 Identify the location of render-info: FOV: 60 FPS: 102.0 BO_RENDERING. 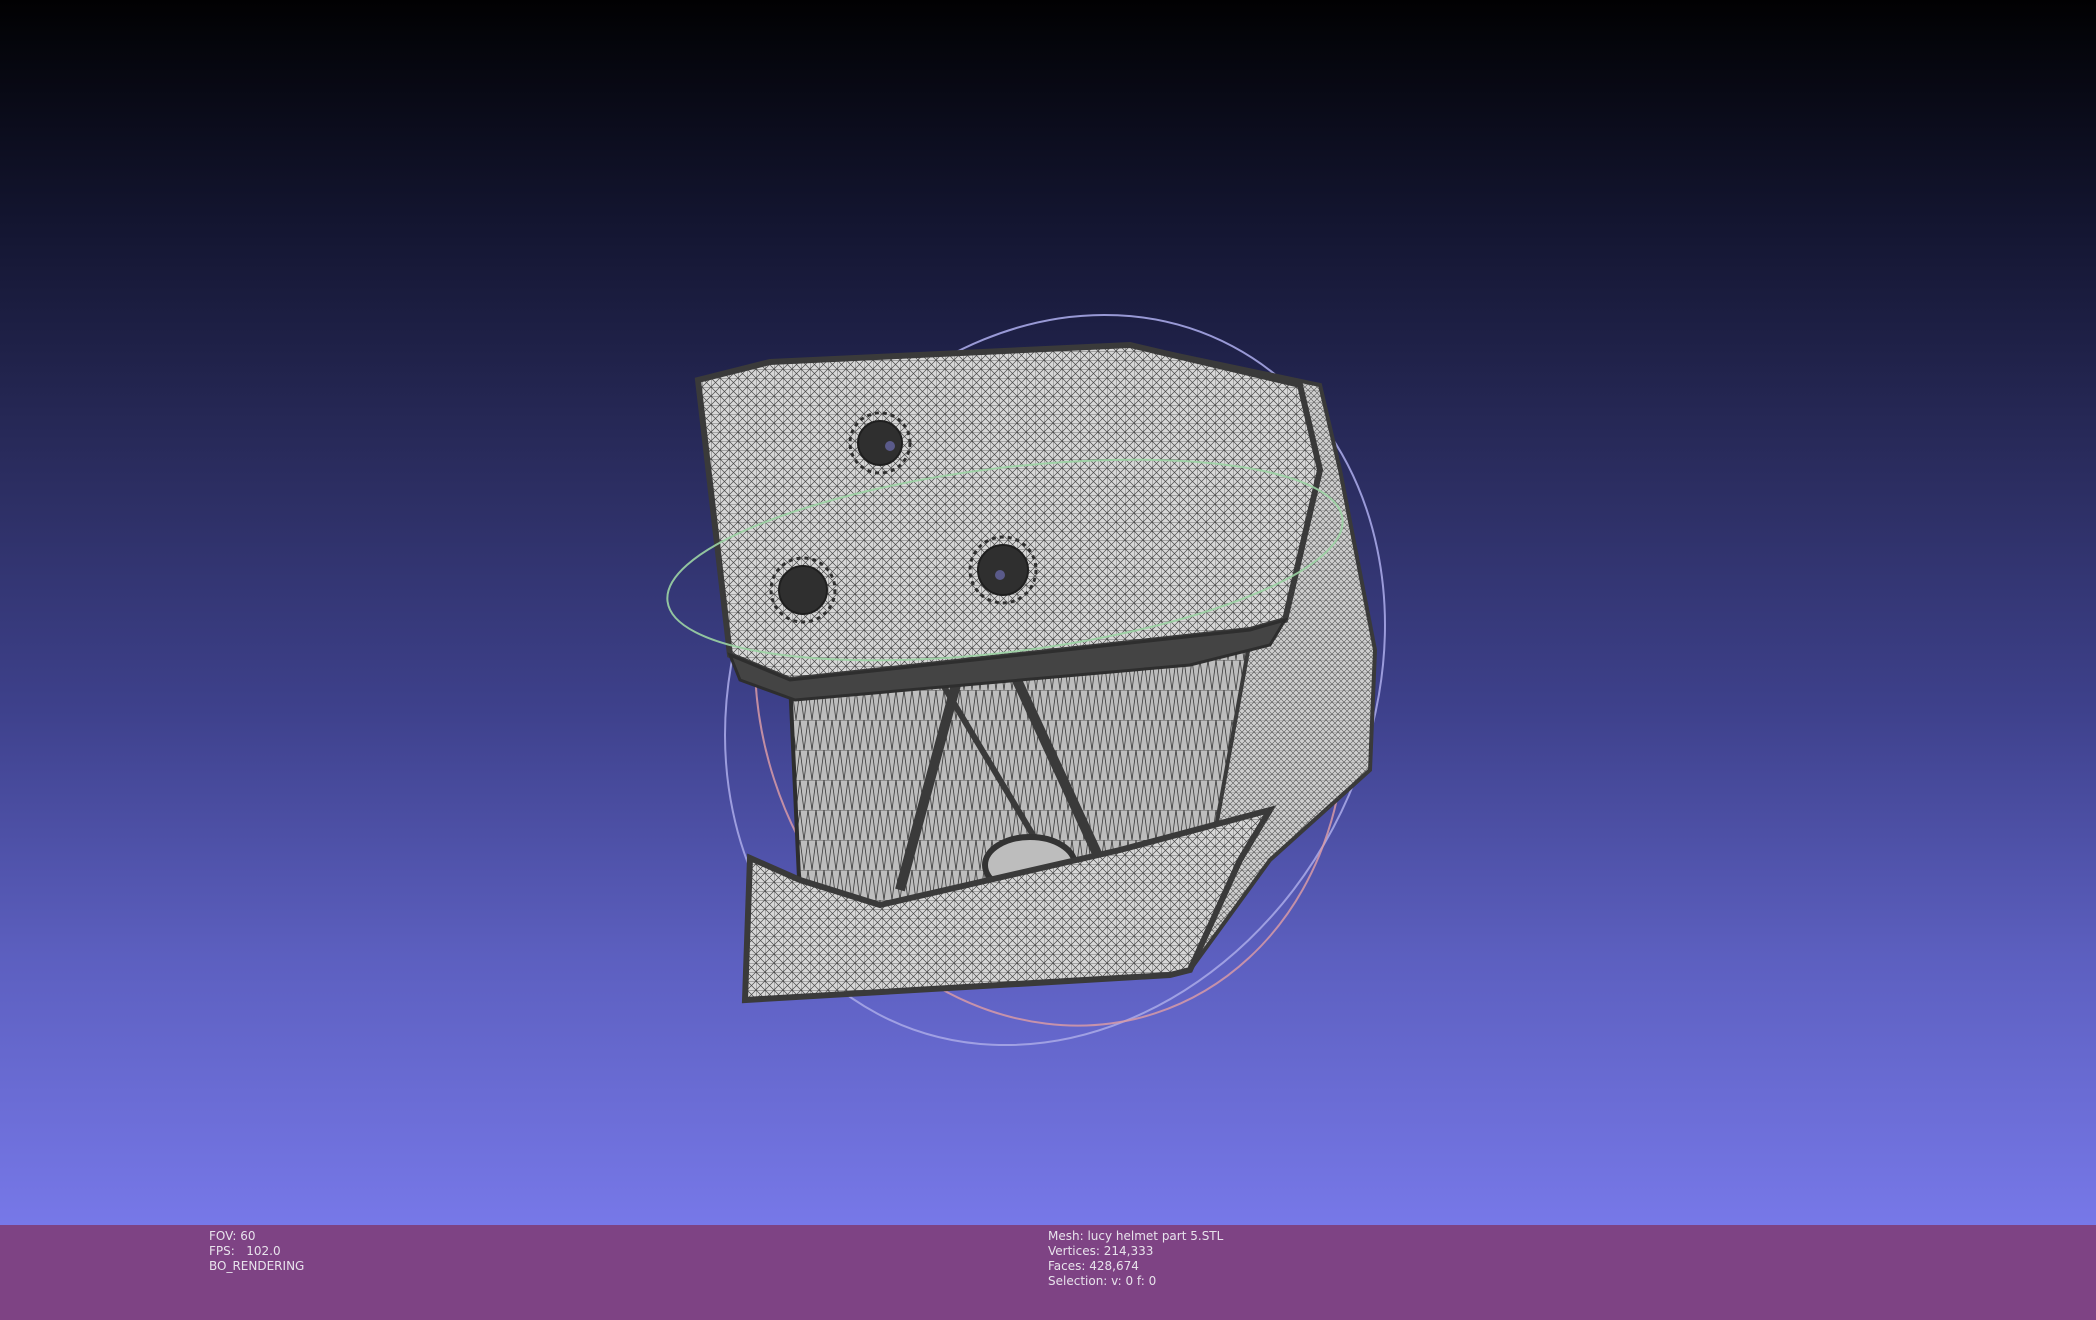
(256, 1251).